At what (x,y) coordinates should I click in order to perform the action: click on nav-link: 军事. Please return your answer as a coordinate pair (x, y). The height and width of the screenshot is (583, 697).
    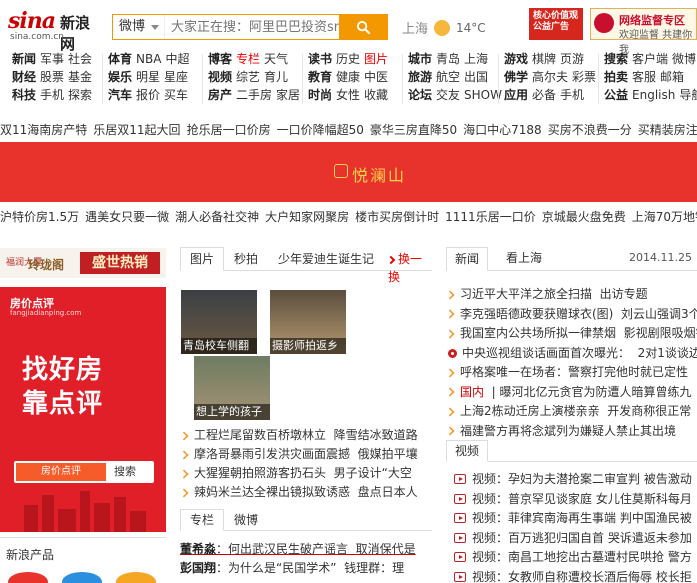
    Looking at the image, I should click on (52, 59).